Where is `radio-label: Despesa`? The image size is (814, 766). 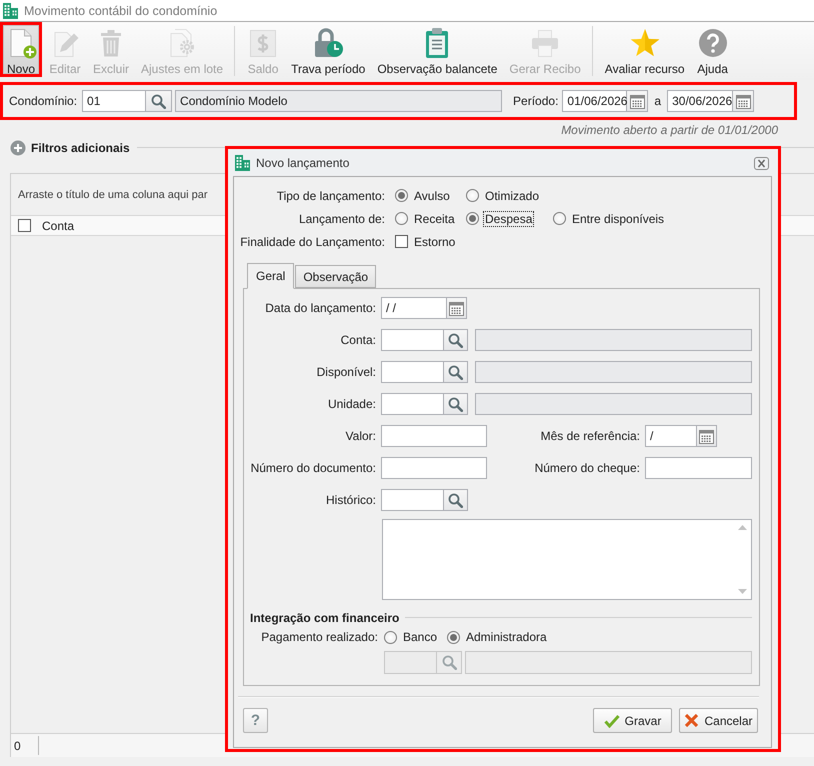 radio-label: Despesa is located at coordinates (508, 218).